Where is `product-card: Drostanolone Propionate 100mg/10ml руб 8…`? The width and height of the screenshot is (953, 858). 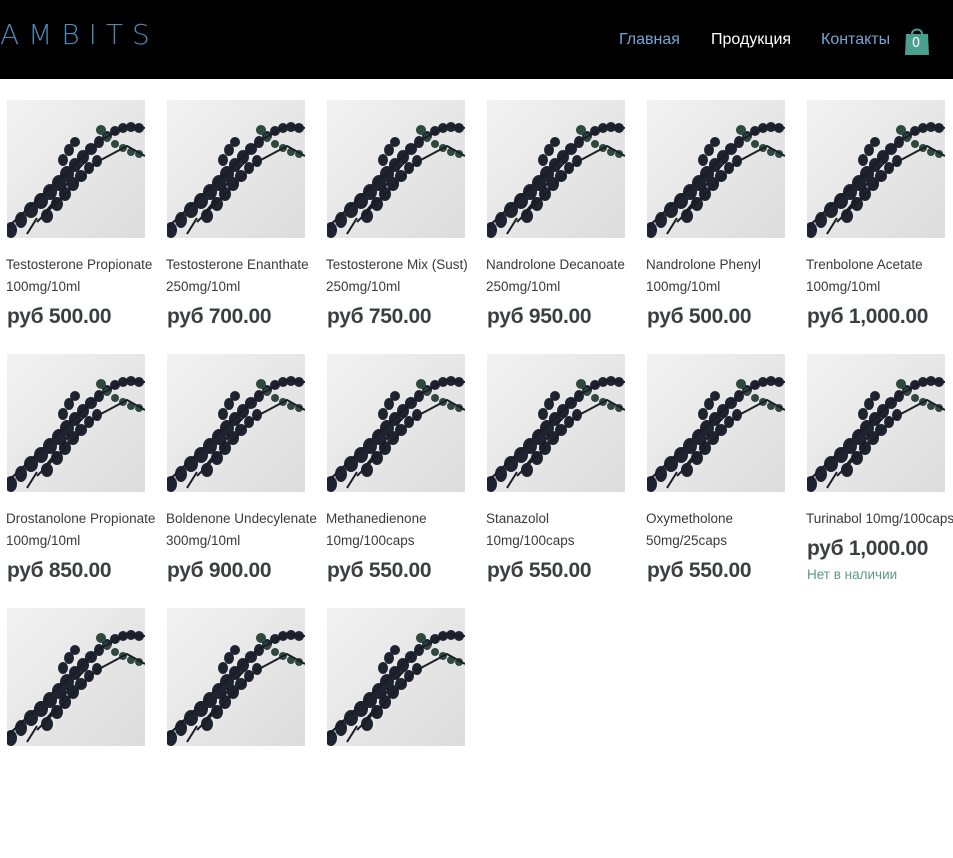
product-card: Drostanolone Propionate 100mg/10ml руб 8… is located at coordinates (81, 479).